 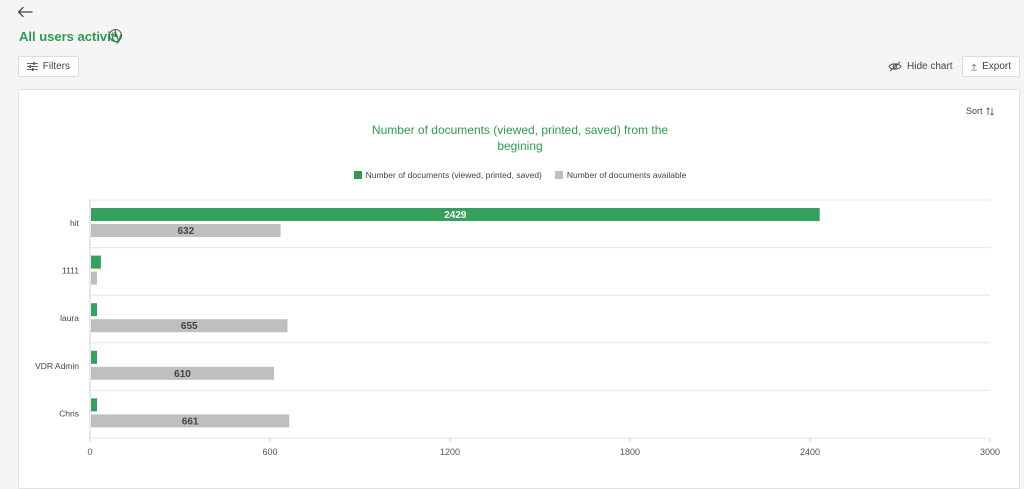 I want to click on category-label: 1111, so click(x=70, y=271).